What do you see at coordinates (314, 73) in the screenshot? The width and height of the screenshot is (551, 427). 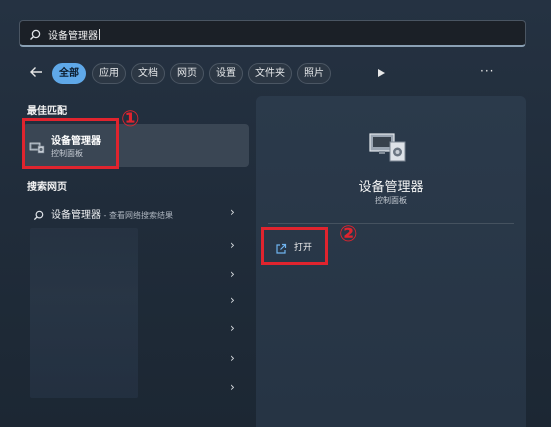 I see `filter-photos: 照片` at bounding box center [314, 73].